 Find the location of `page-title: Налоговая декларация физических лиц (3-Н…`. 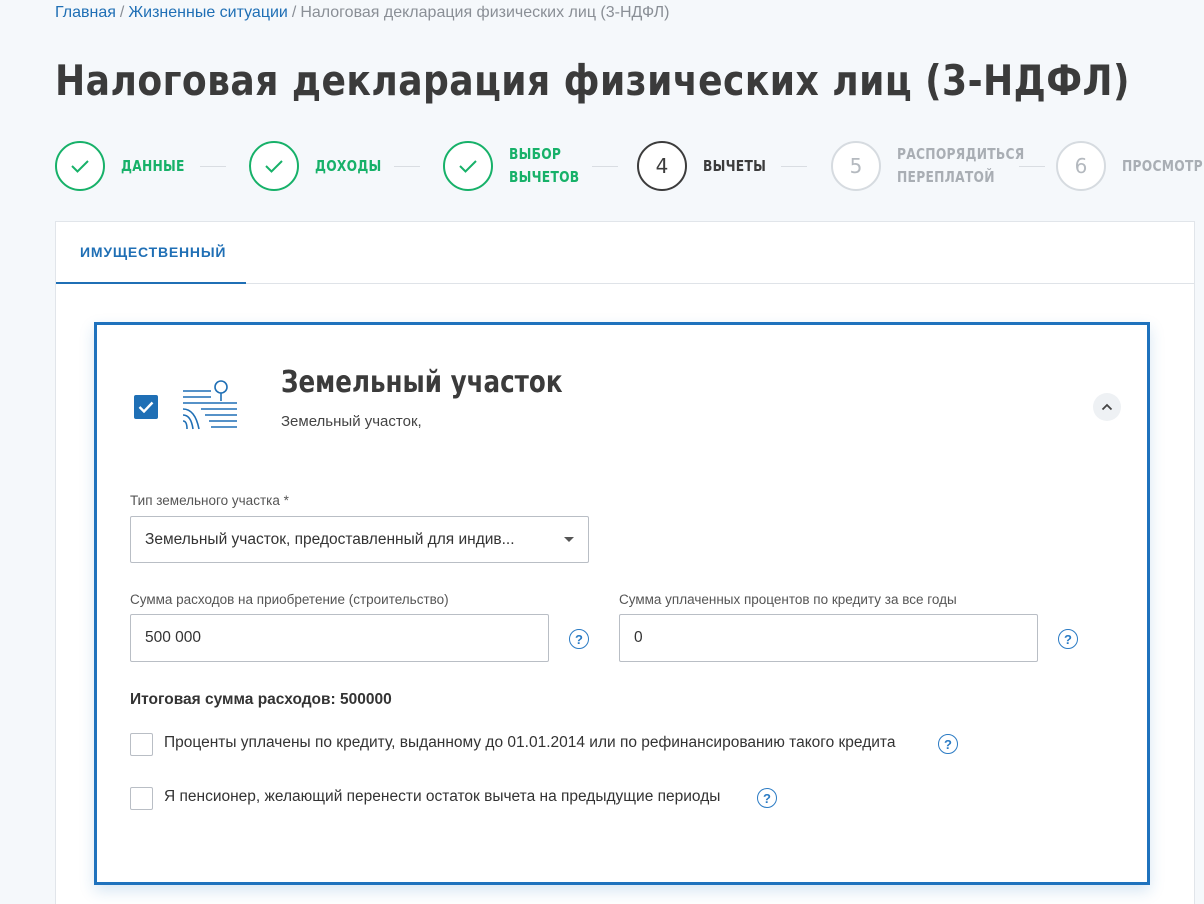

page-title: Налоговая декларация физических лиц (3-Н… is located at coordinates (592, 80).